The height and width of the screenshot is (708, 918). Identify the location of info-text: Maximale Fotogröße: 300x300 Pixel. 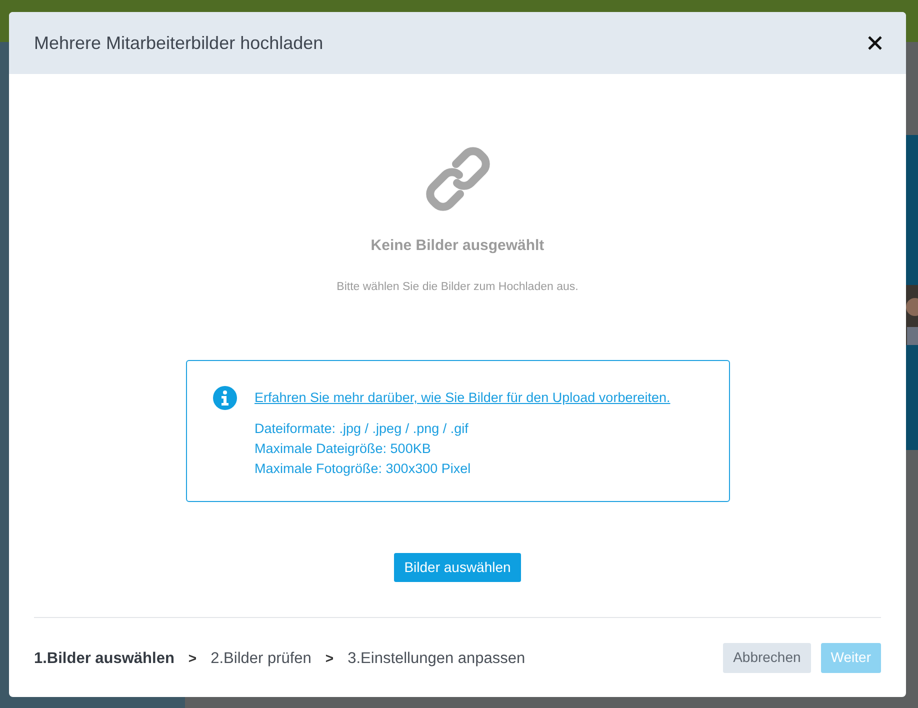
(363, 469).